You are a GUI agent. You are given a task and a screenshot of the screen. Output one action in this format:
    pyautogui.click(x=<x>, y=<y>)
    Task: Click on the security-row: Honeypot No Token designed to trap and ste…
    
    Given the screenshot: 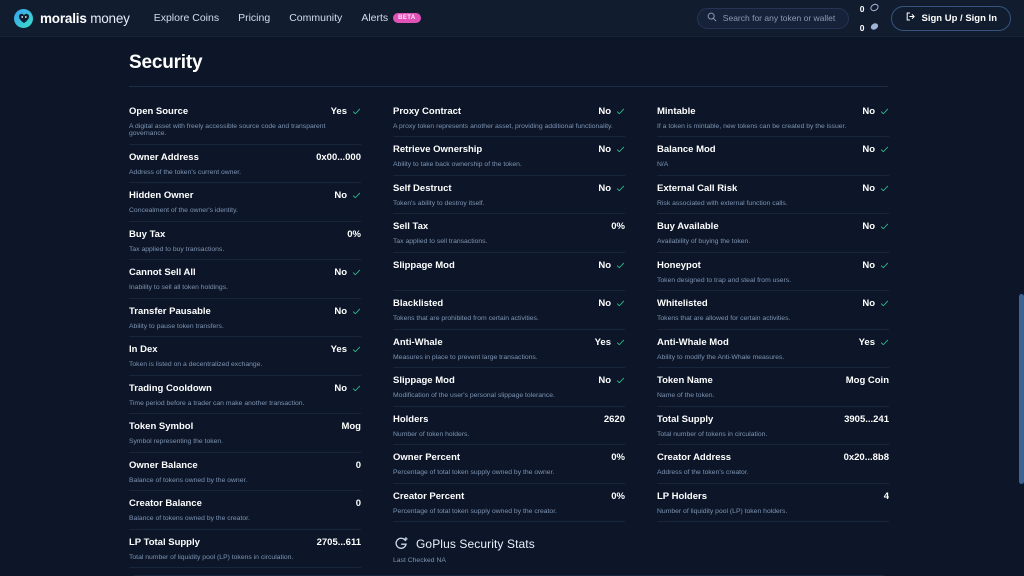 What is the action you would take?
    pyautogui.click(x=773, y=272)
    